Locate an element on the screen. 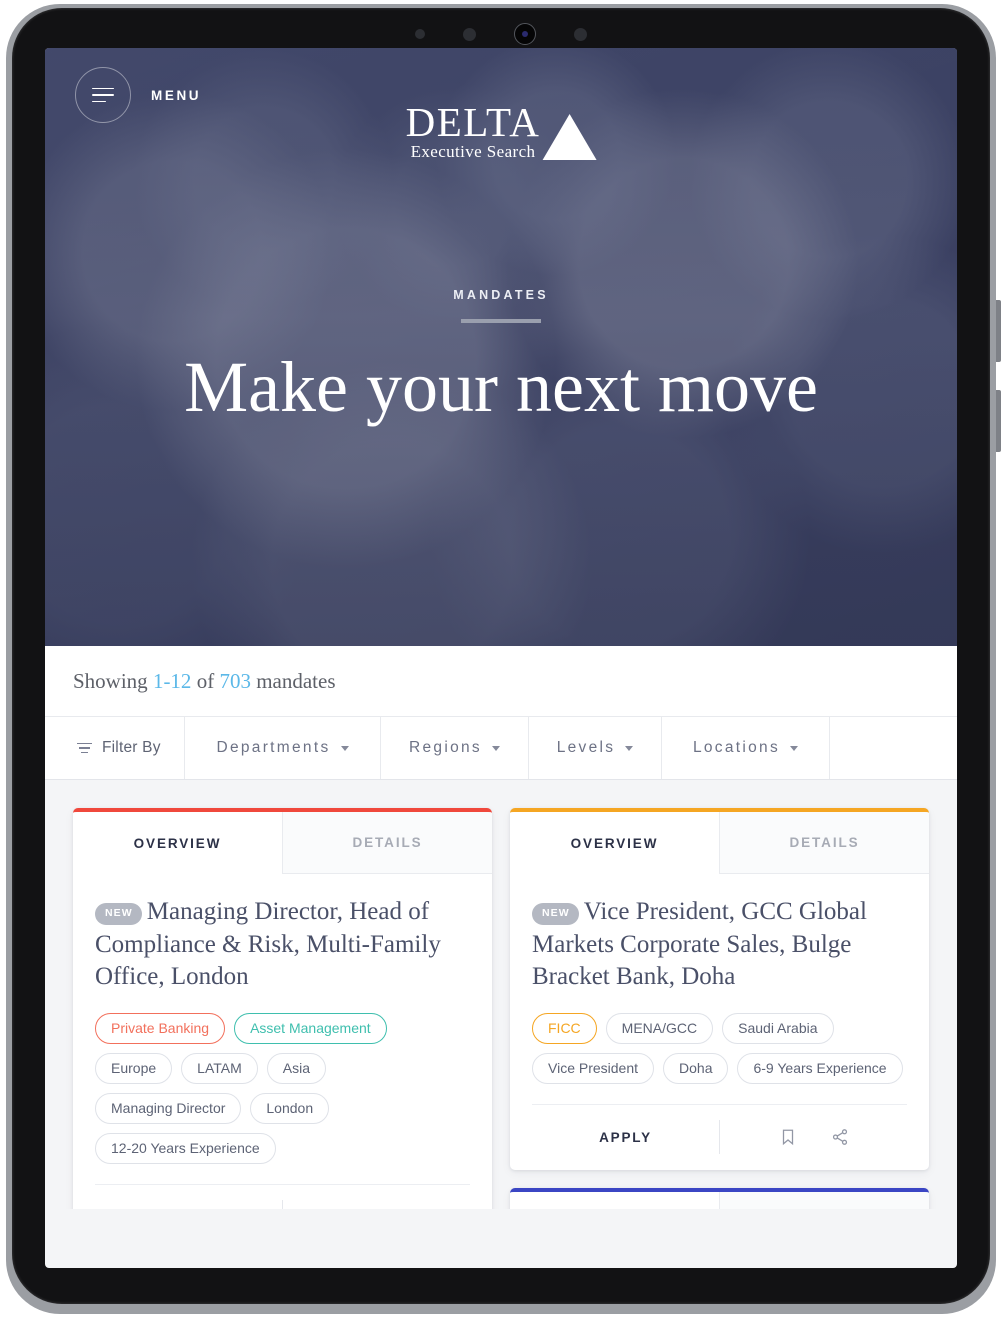 The height and width of the screenshot is (1318, 1002). hero-eyebrow: MANDATES is located at coordinates (501, 295).